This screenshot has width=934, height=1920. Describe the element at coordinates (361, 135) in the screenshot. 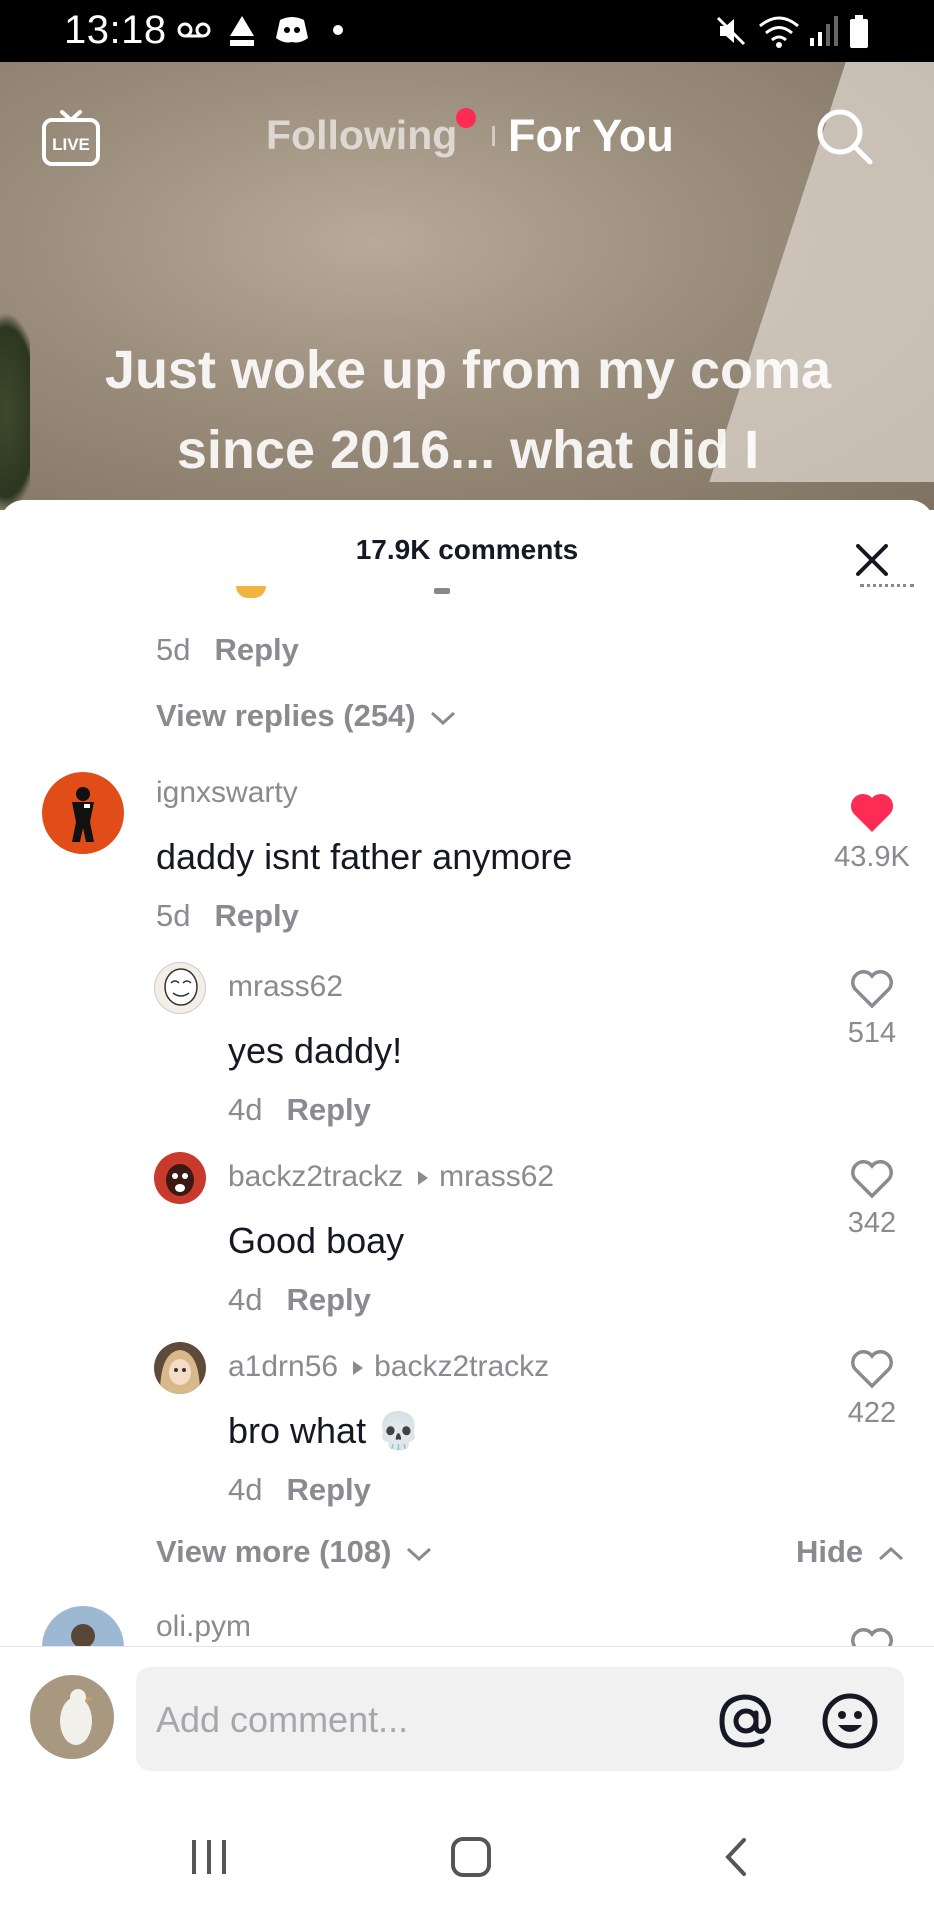

I see `tab-following: Following` at that location.